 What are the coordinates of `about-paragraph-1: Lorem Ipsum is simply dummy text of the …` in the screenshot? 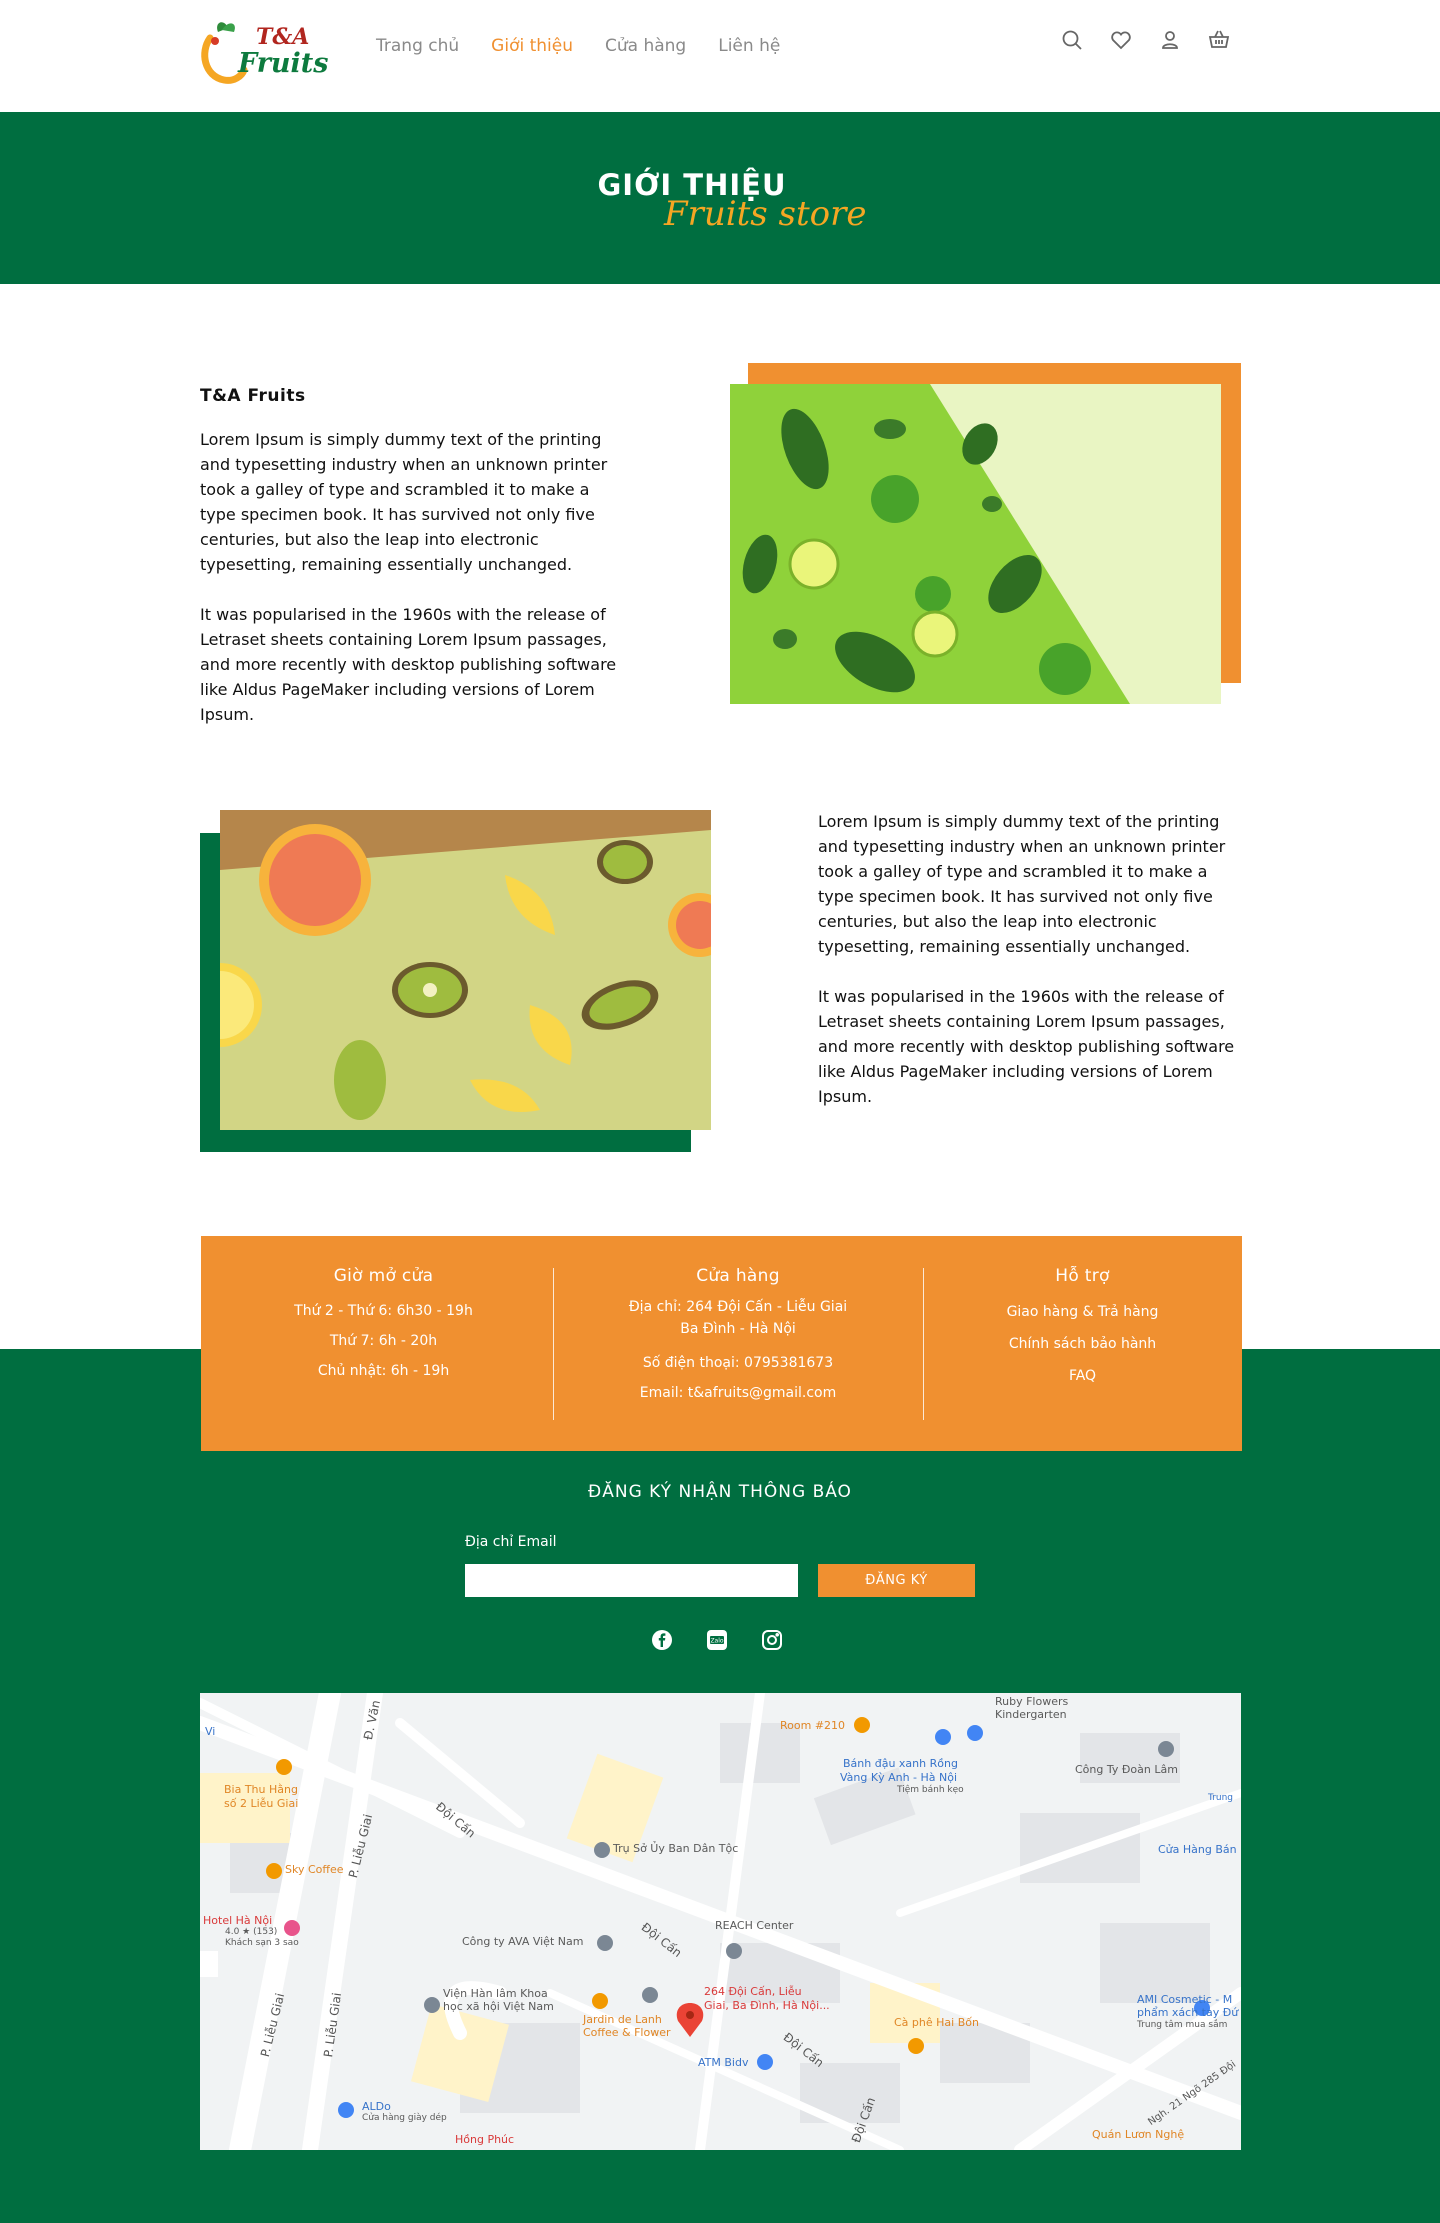 It's located at (404, 502).